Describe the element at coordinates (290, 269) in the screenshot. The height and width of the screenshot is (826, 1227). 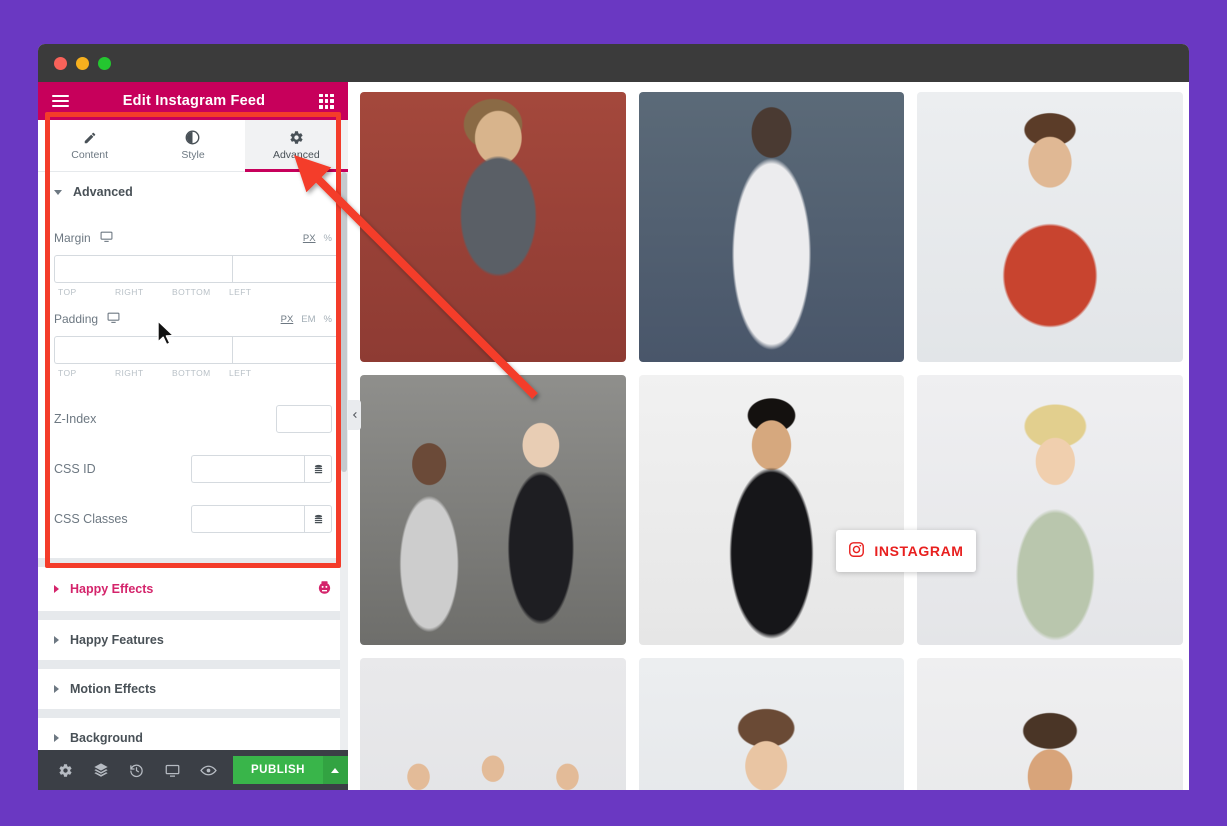
I see `margin-right-input` at that location.